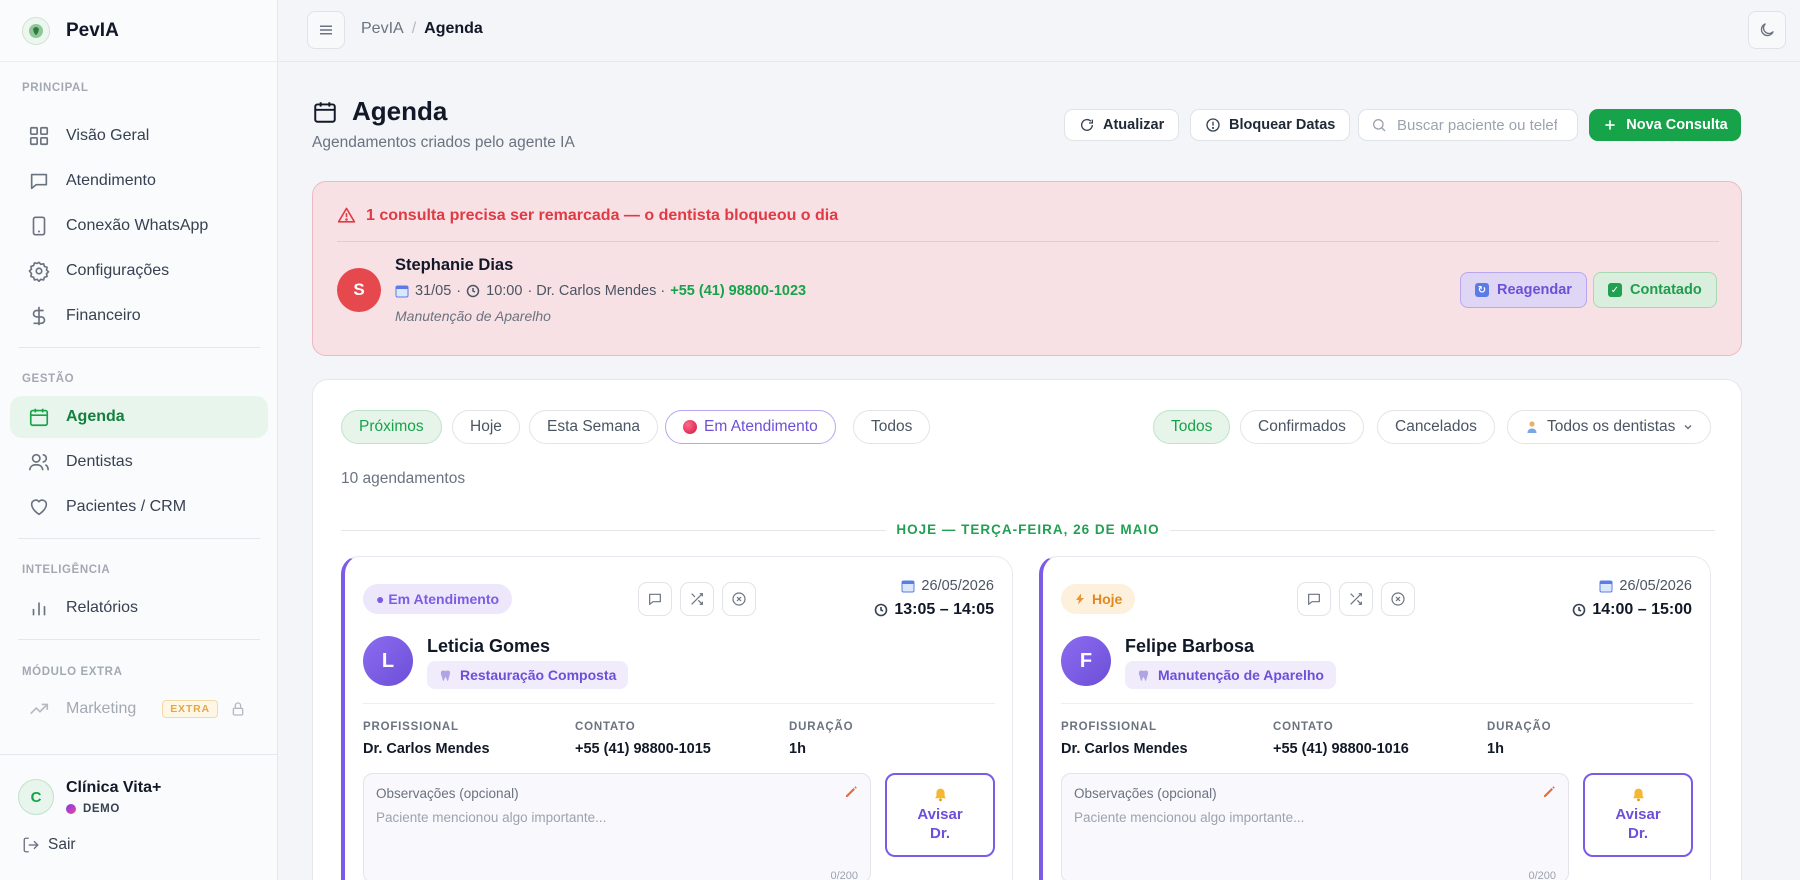 This screenshot has height=880, width=1800. I want to click on sidebar-item-label: Atendimento, so click(111, 180).